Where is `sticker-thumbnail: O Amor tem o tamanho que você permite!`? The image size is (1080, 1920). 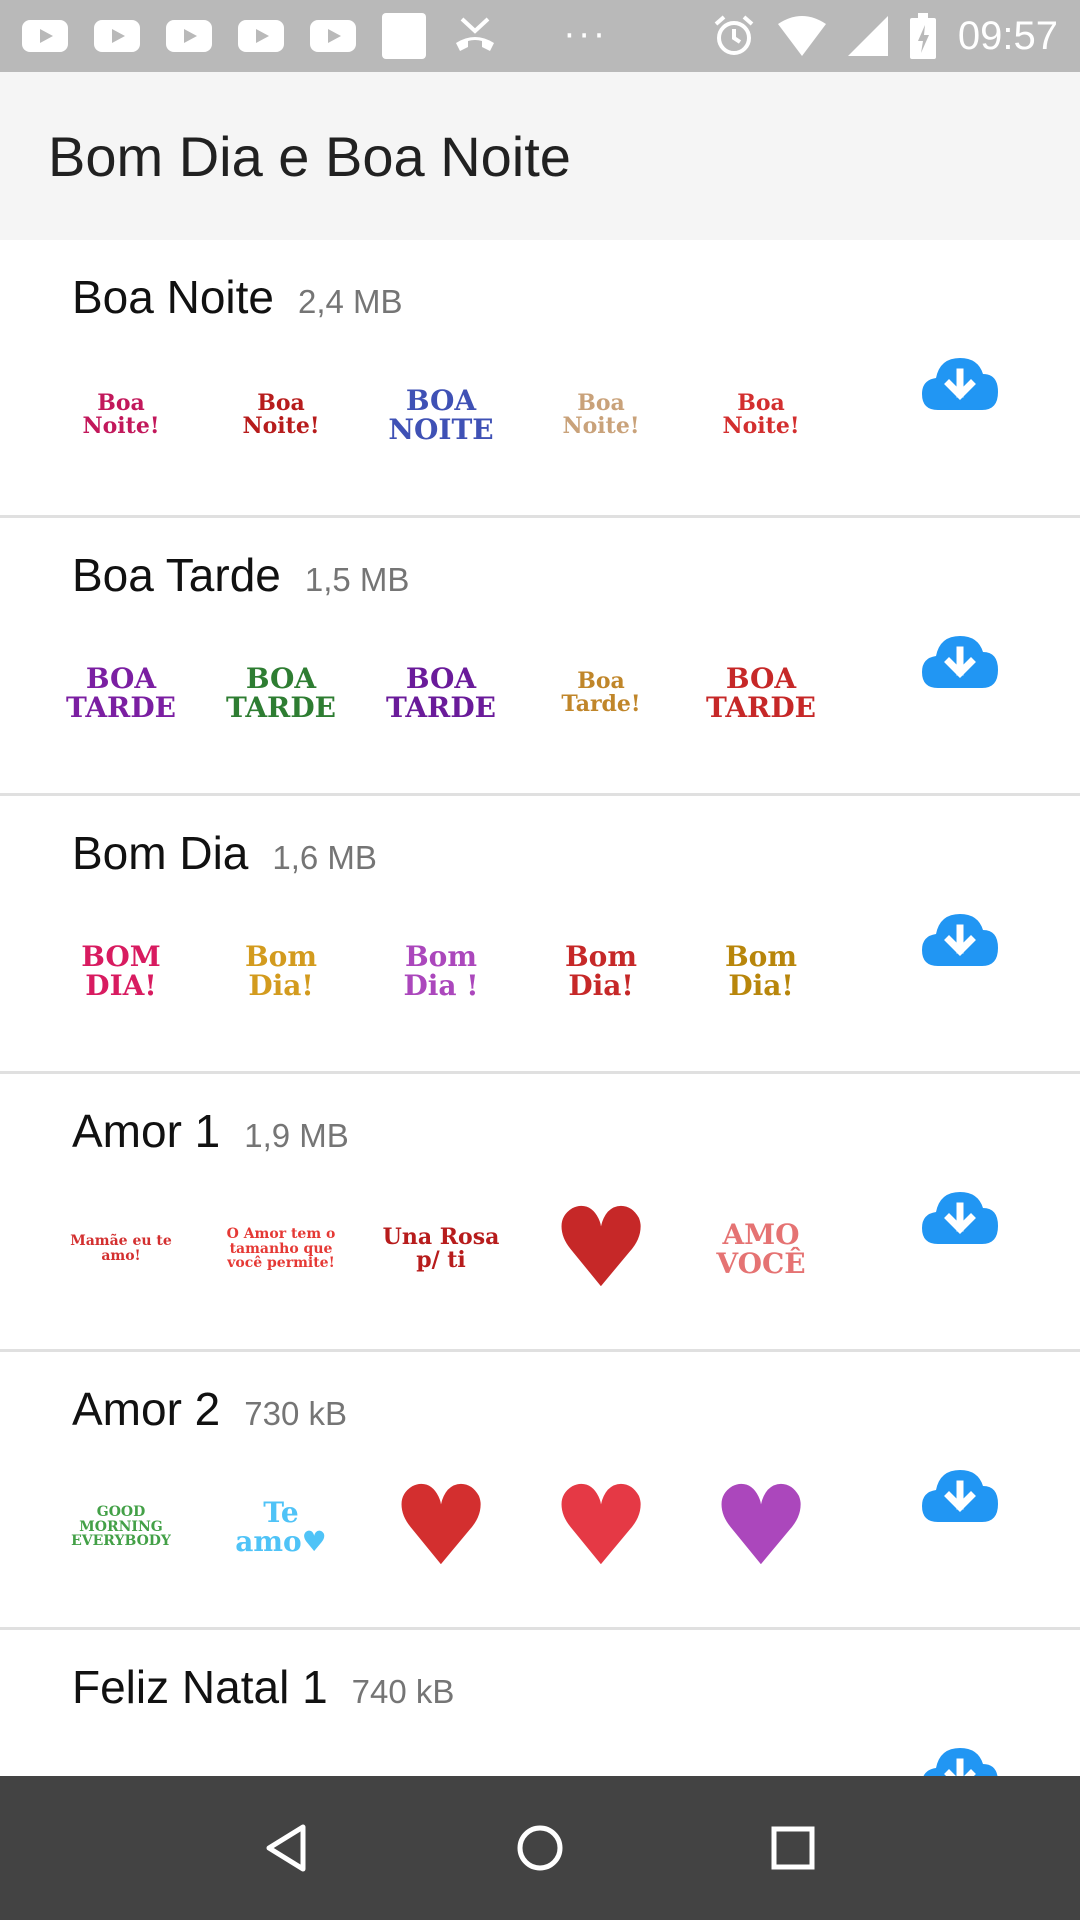 sticker-thumbnail: O Amor tem o tamanho que você permite! is located at coordinates (281, 1248).